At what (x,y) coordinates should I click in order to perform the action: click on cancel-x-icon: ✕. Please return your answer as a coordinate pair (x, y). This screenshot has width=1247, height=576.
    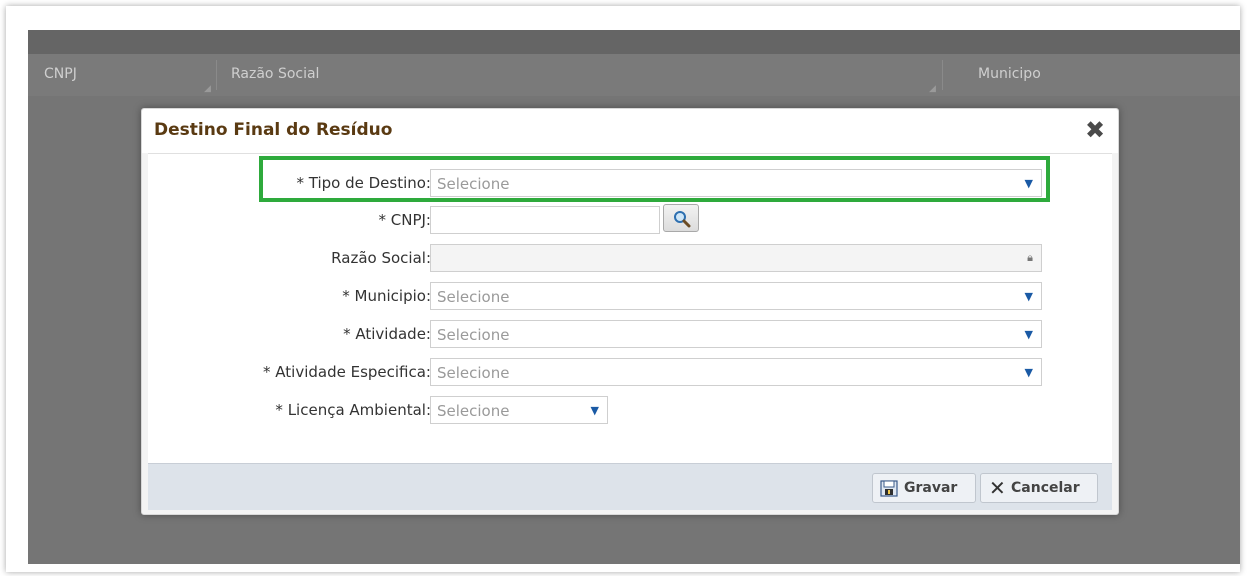
    Looking at the image, I should click on (997, 488).